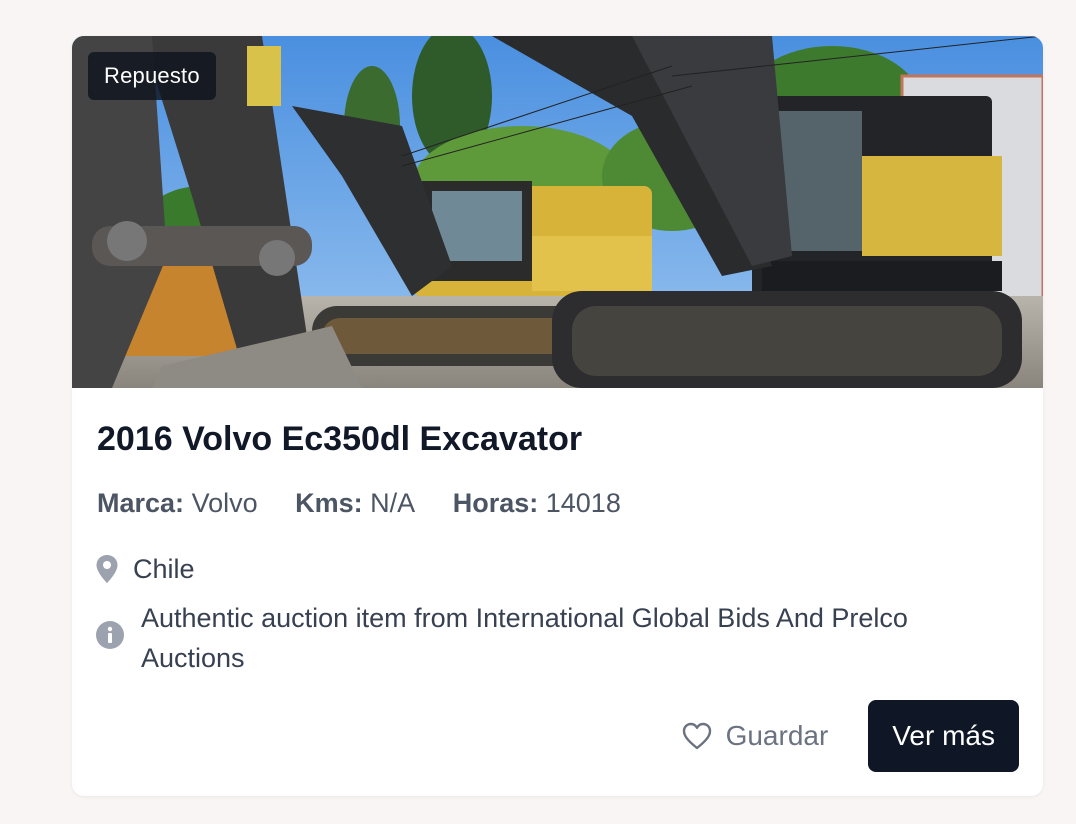  Describe the element at coordinates (696, 736) in the screenshot. I see `heart-icon` at that location.